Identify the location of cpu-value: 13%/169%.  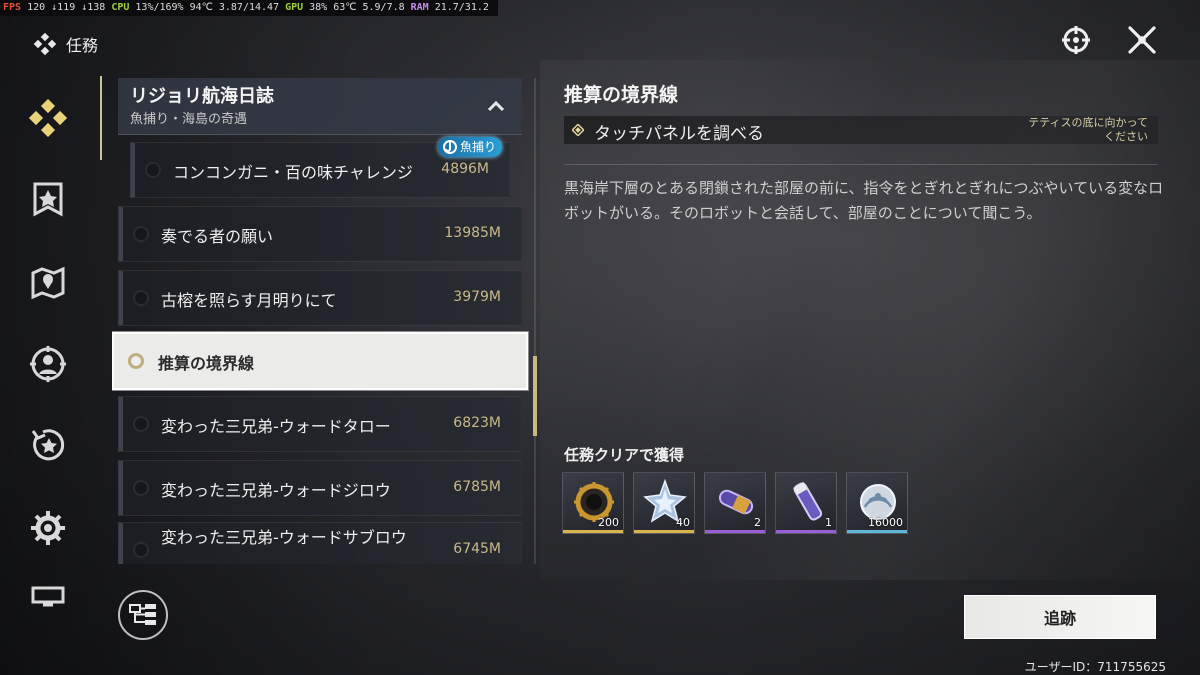
(159, 7).